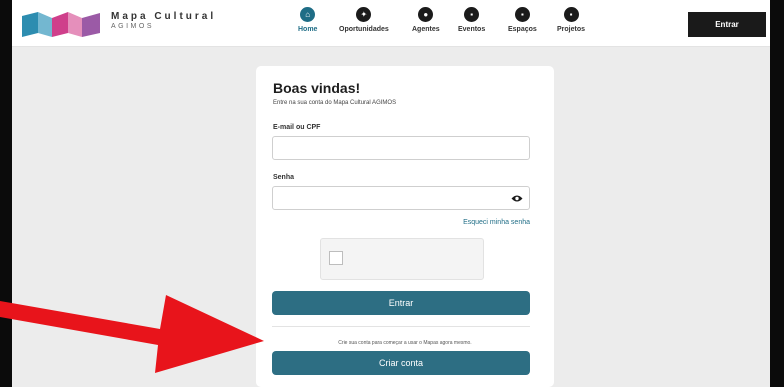  Describe the element at coordinates (571, 29) in the screenshot. I see `nav-projetos-label: Projetos` at that location.